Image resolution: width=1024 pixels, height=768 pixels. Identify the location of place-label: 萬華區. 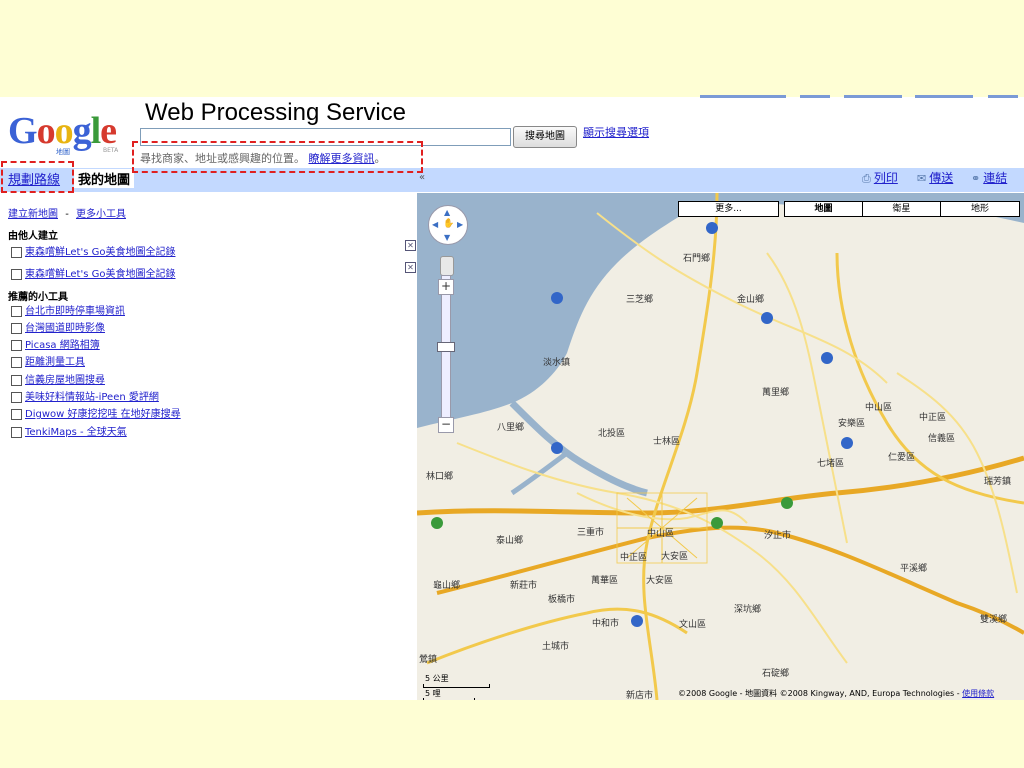
(605, 581).